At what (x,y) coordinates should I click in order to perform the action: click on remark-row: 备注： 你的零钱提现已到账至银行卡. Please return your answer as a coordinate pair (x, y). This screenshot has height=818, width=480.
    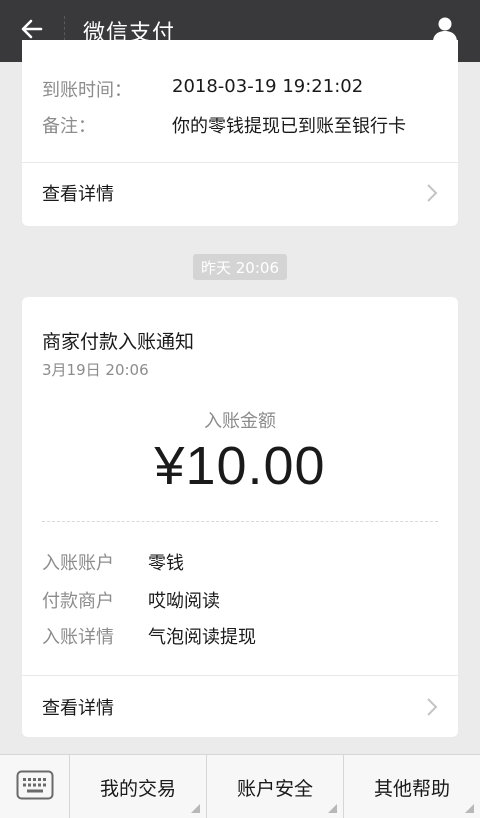
    Looking at the image, I should click on (224, 125).